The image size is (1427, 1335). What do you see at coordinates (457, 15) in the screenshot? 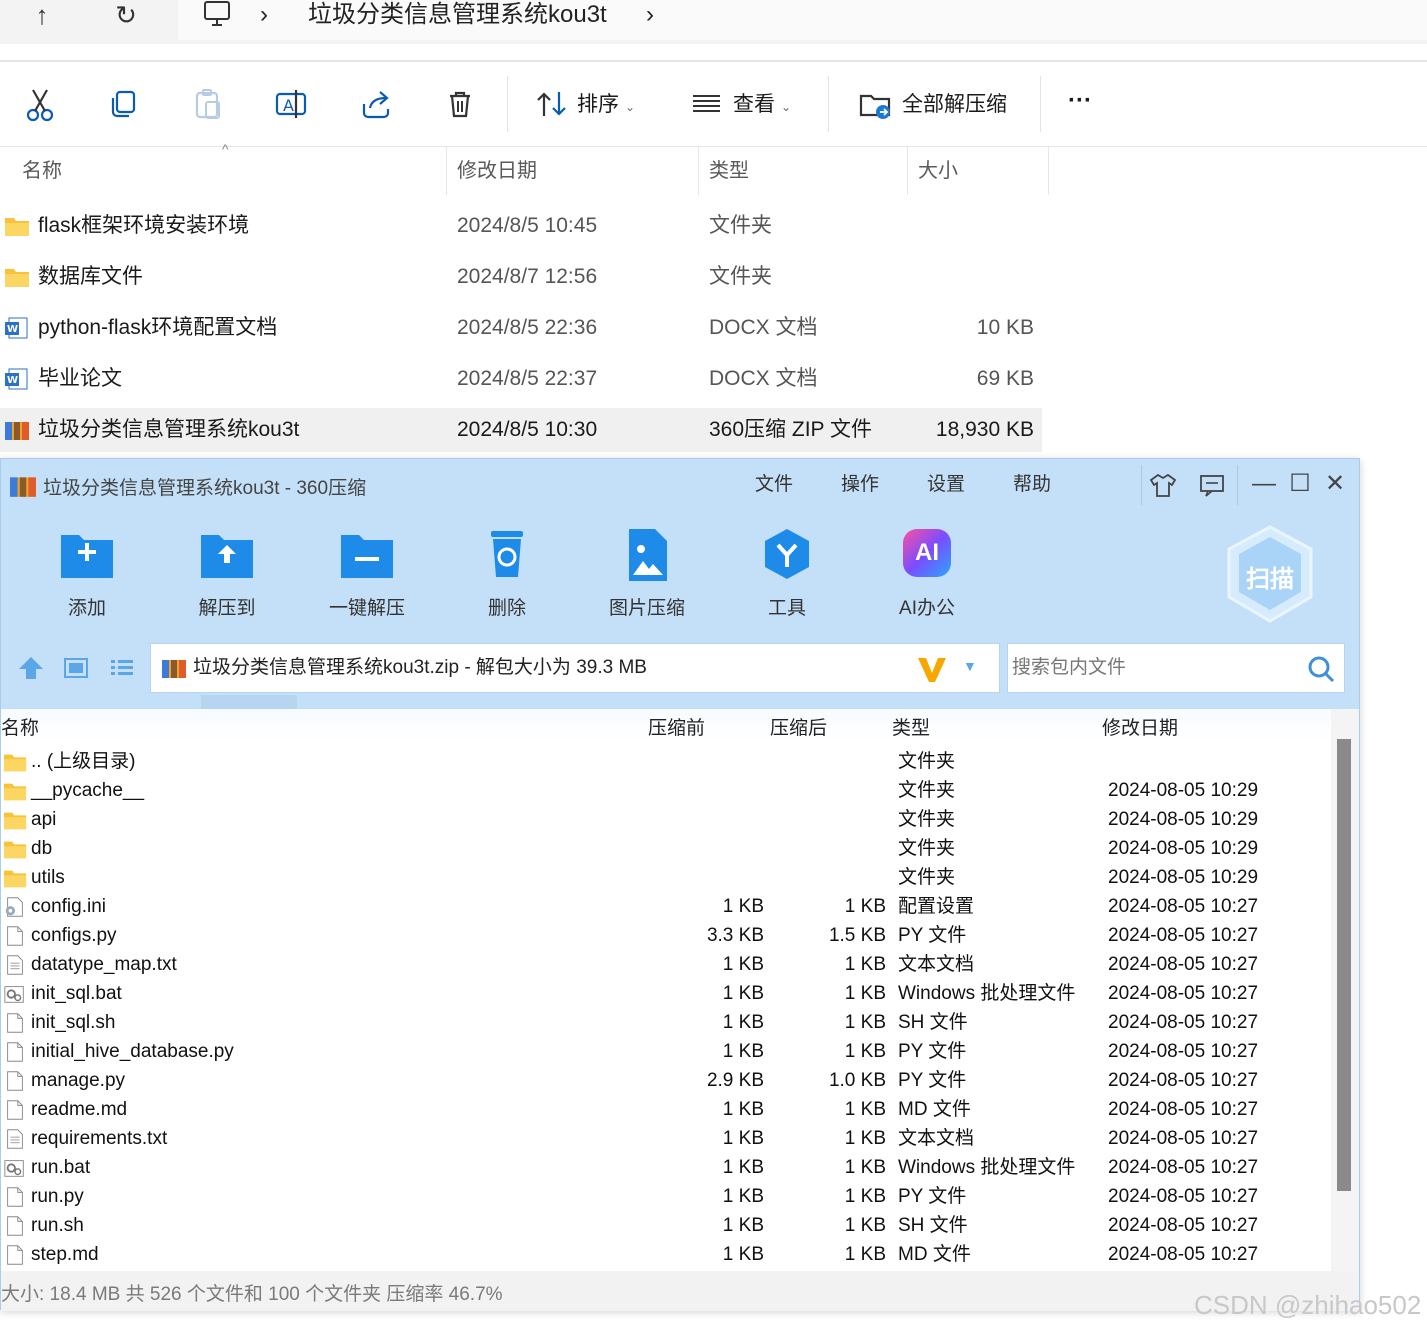
I see `breadcrumb-current-folder: 垃圾分类信息管理系统kou3t` at bounding box center [457, 15].